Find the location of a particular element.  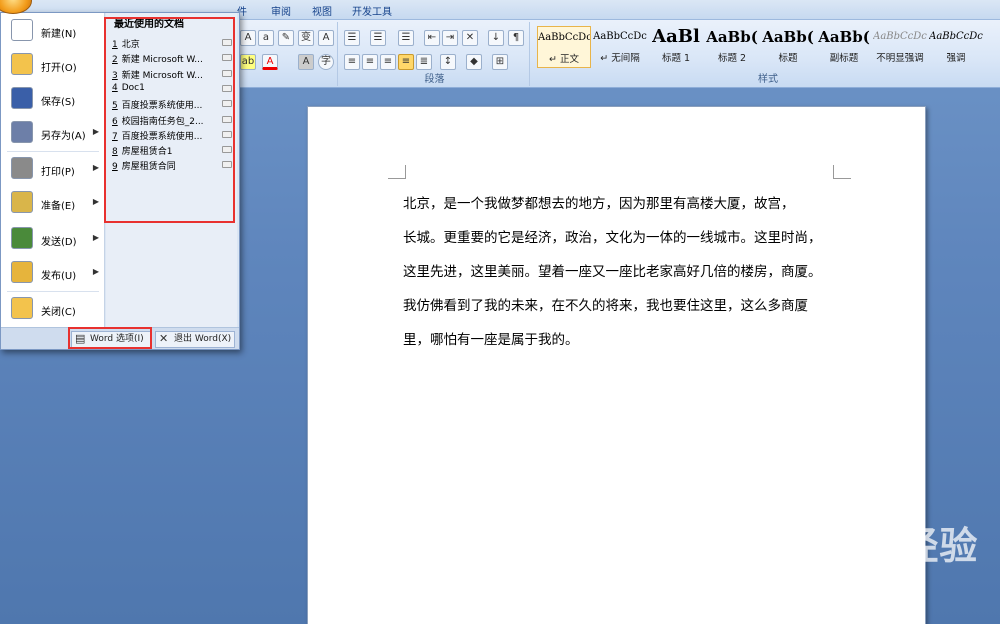

clear-format-icon: ✎ is located at coordinates (286, 38).